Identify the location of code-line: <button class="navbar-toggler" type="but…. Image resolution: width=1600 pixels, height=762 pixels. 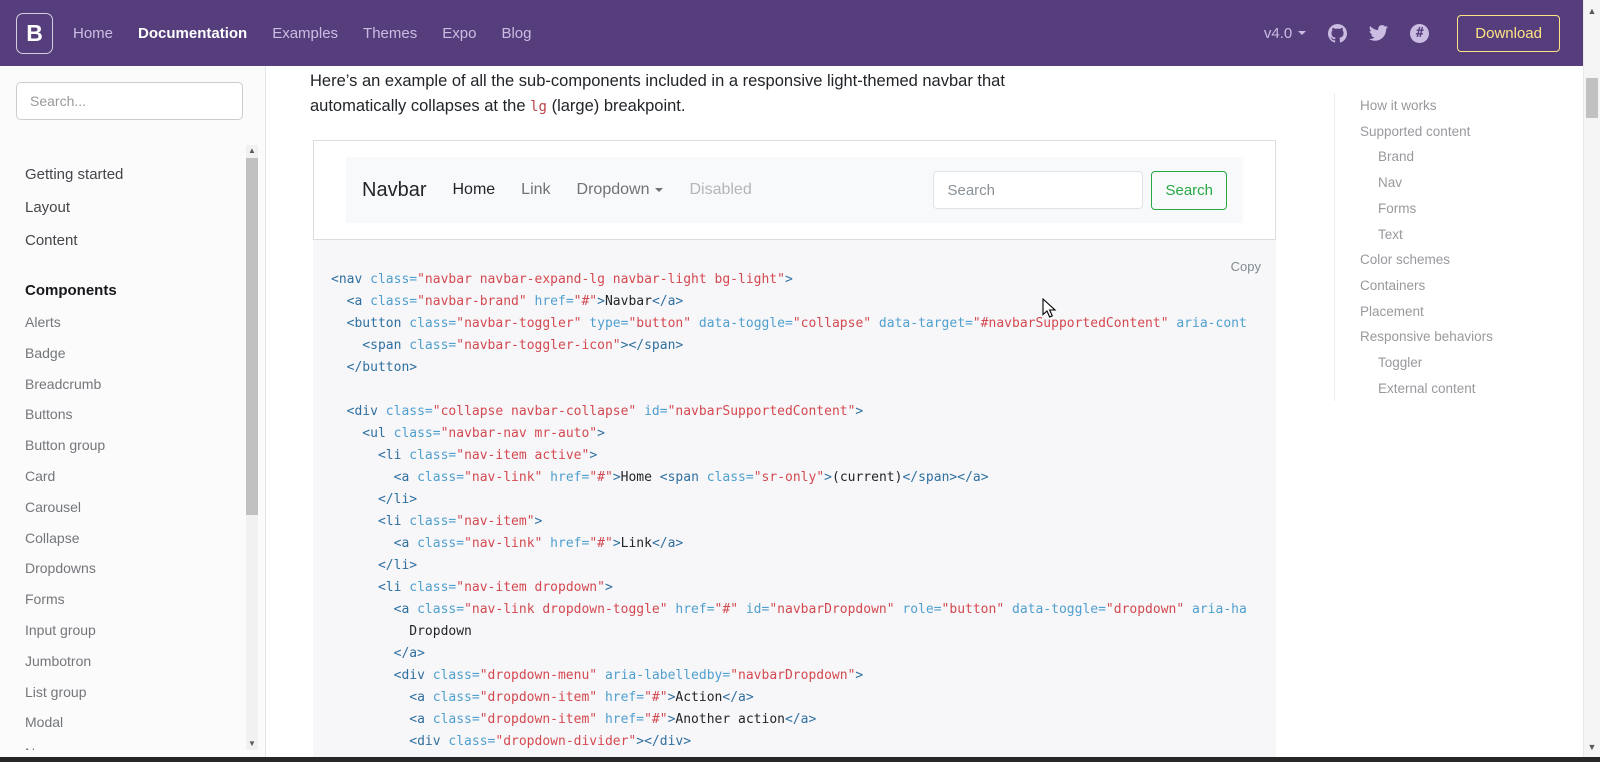
(789, 323).